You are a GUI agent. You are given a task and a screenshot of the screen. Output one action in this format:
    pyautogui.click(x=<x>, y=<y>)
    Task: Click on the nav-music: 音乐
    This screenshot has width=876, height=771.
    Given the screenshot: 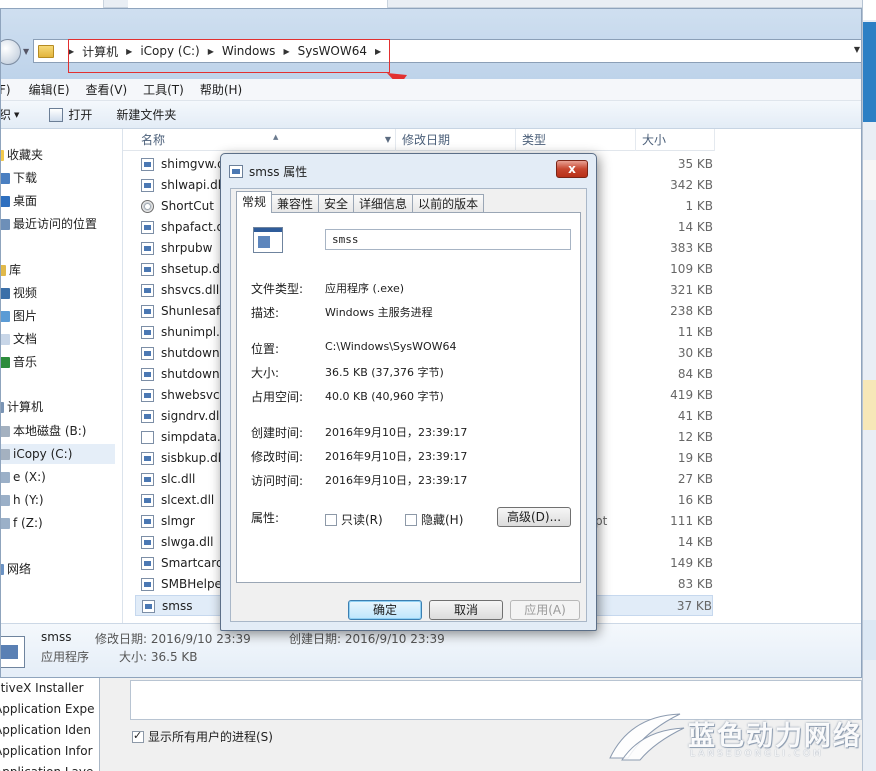 What is the action you would take?
    pyautogui.click(x=19, y=362)
    